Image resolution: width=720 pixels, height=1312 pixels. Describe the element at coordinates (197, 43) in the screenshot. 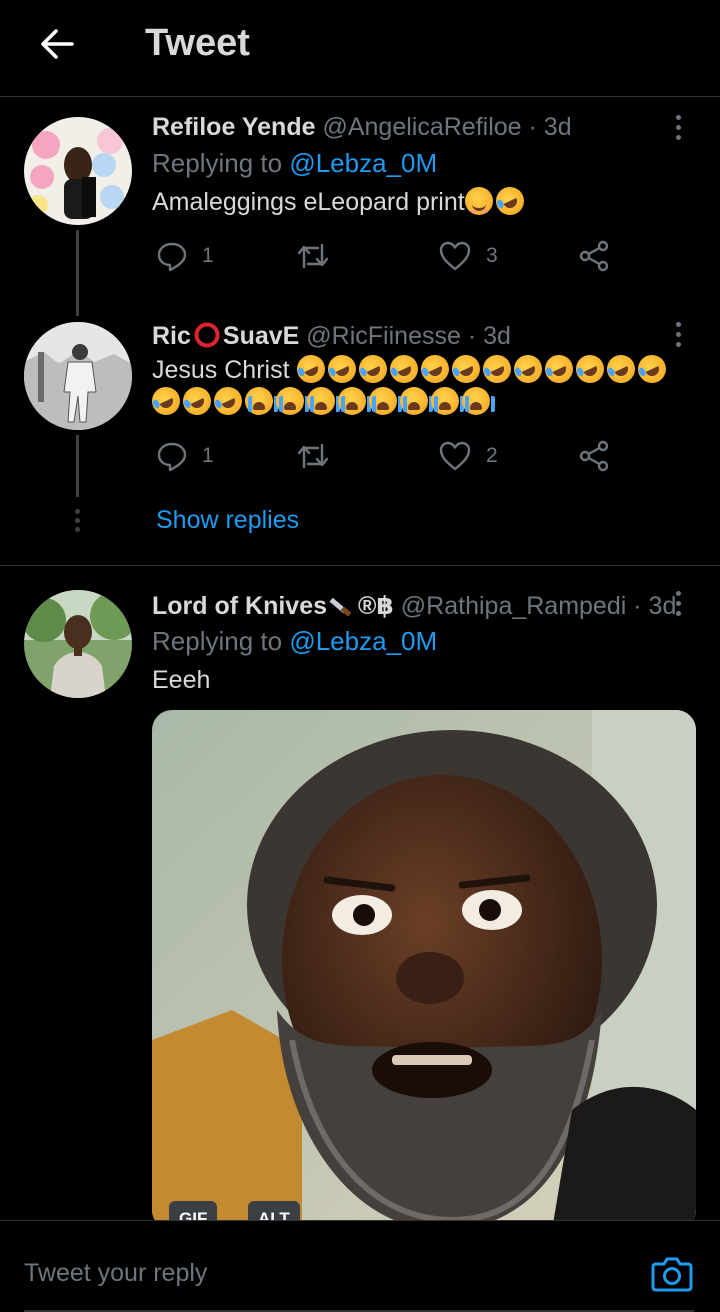

I see `page-title: Tweet` at that location.